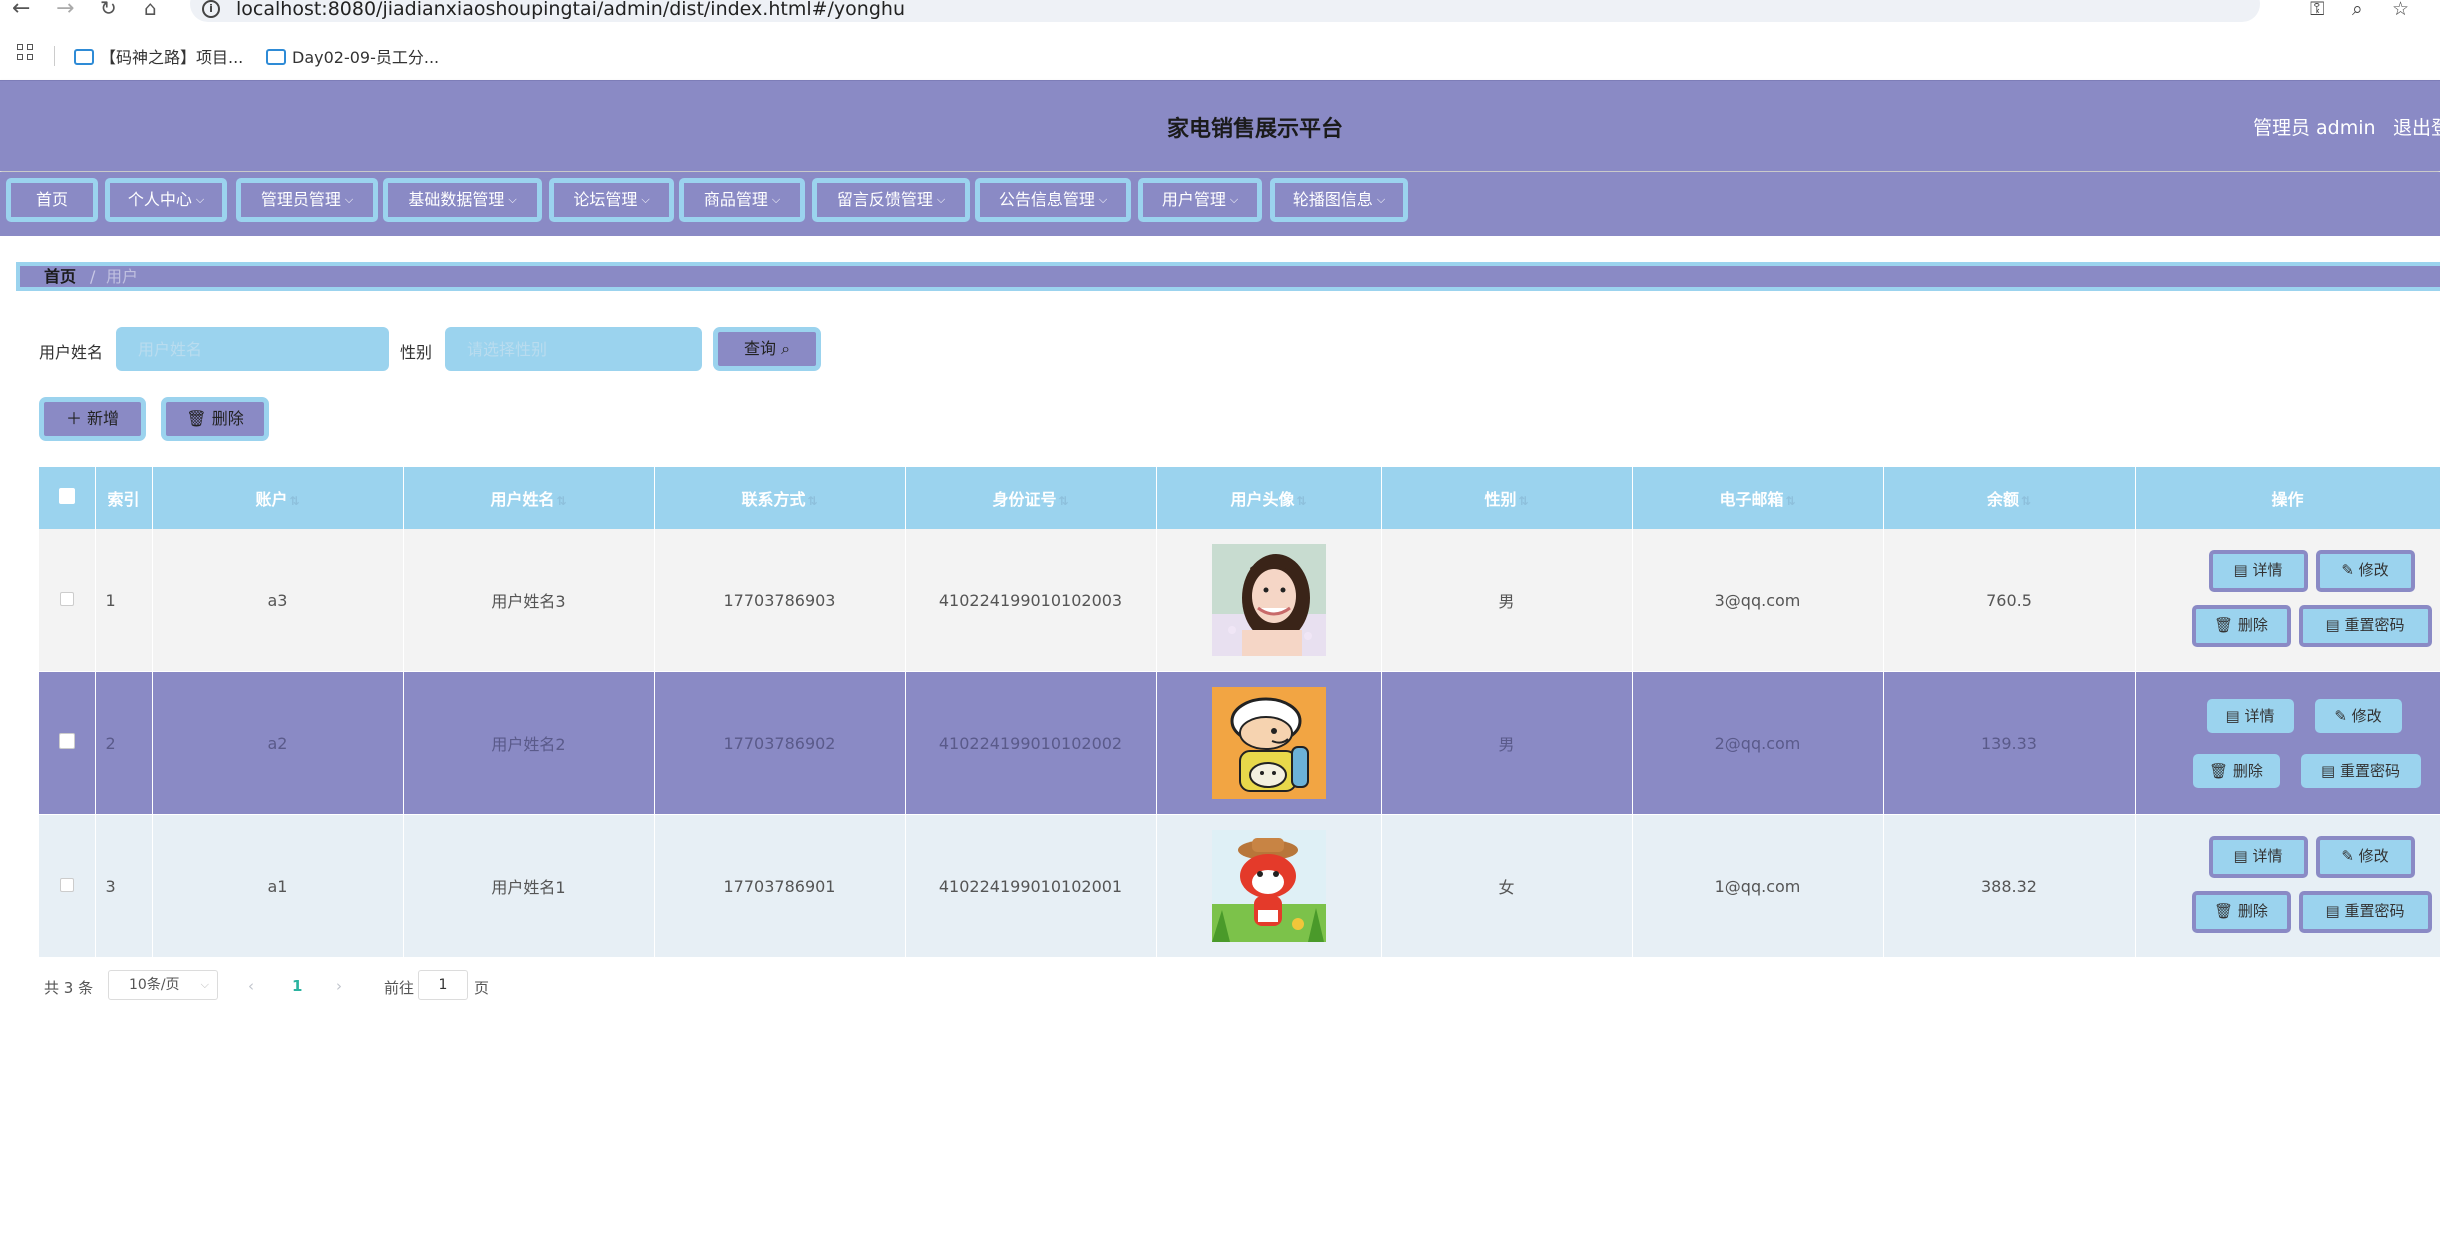  Describe the element at coordinates (2317, 10) in the screenshot. I see `password-key-icon: ⚿` at that location.